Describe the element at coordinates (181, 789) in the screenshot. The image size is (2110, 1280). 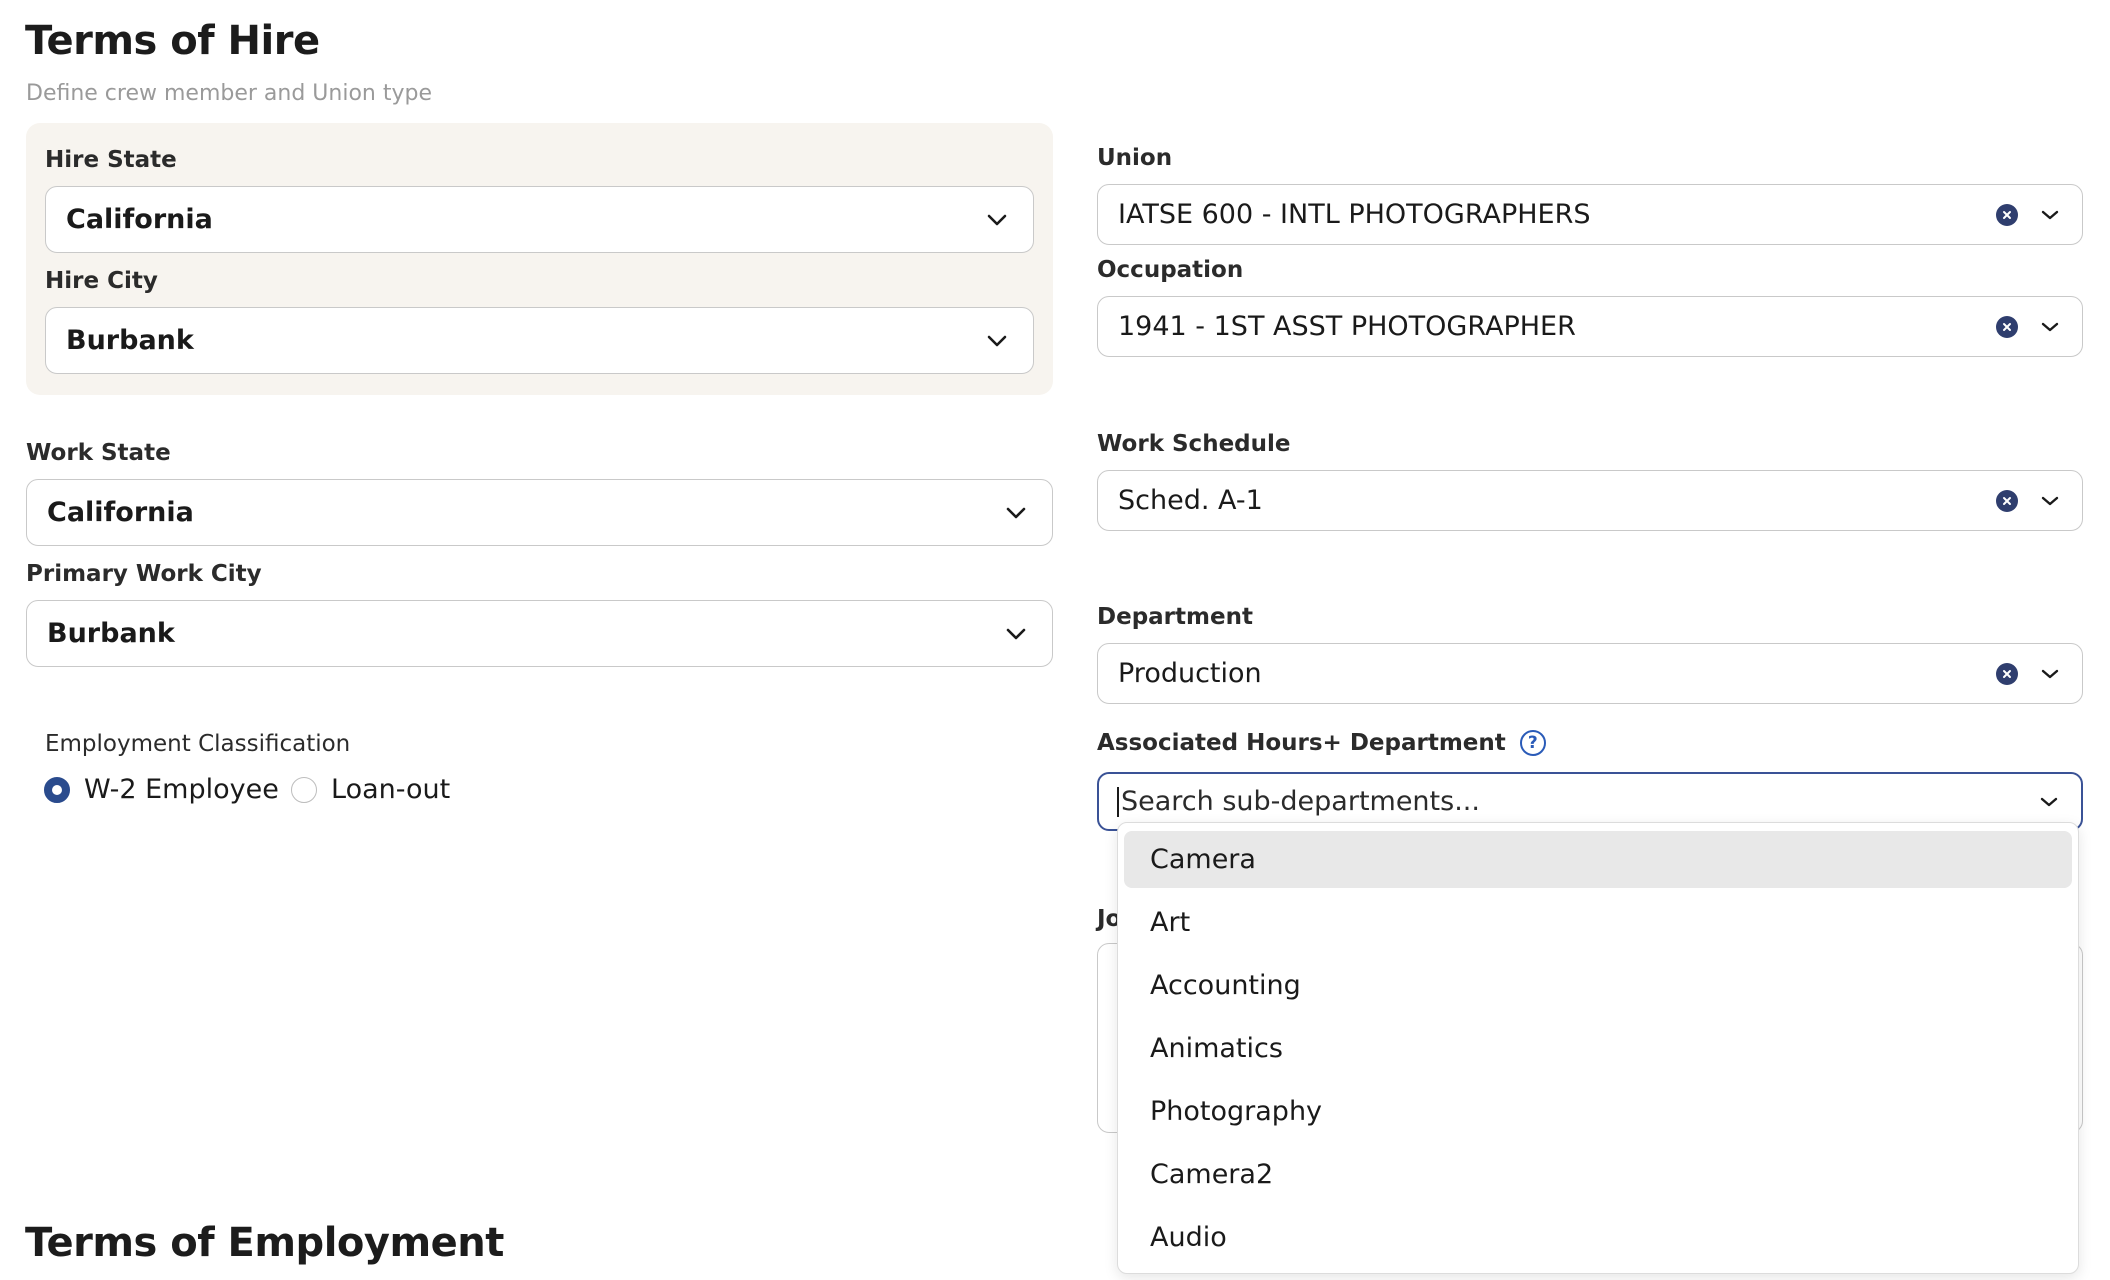
I see `radio-w2-label: W-2 Employee` at that location.